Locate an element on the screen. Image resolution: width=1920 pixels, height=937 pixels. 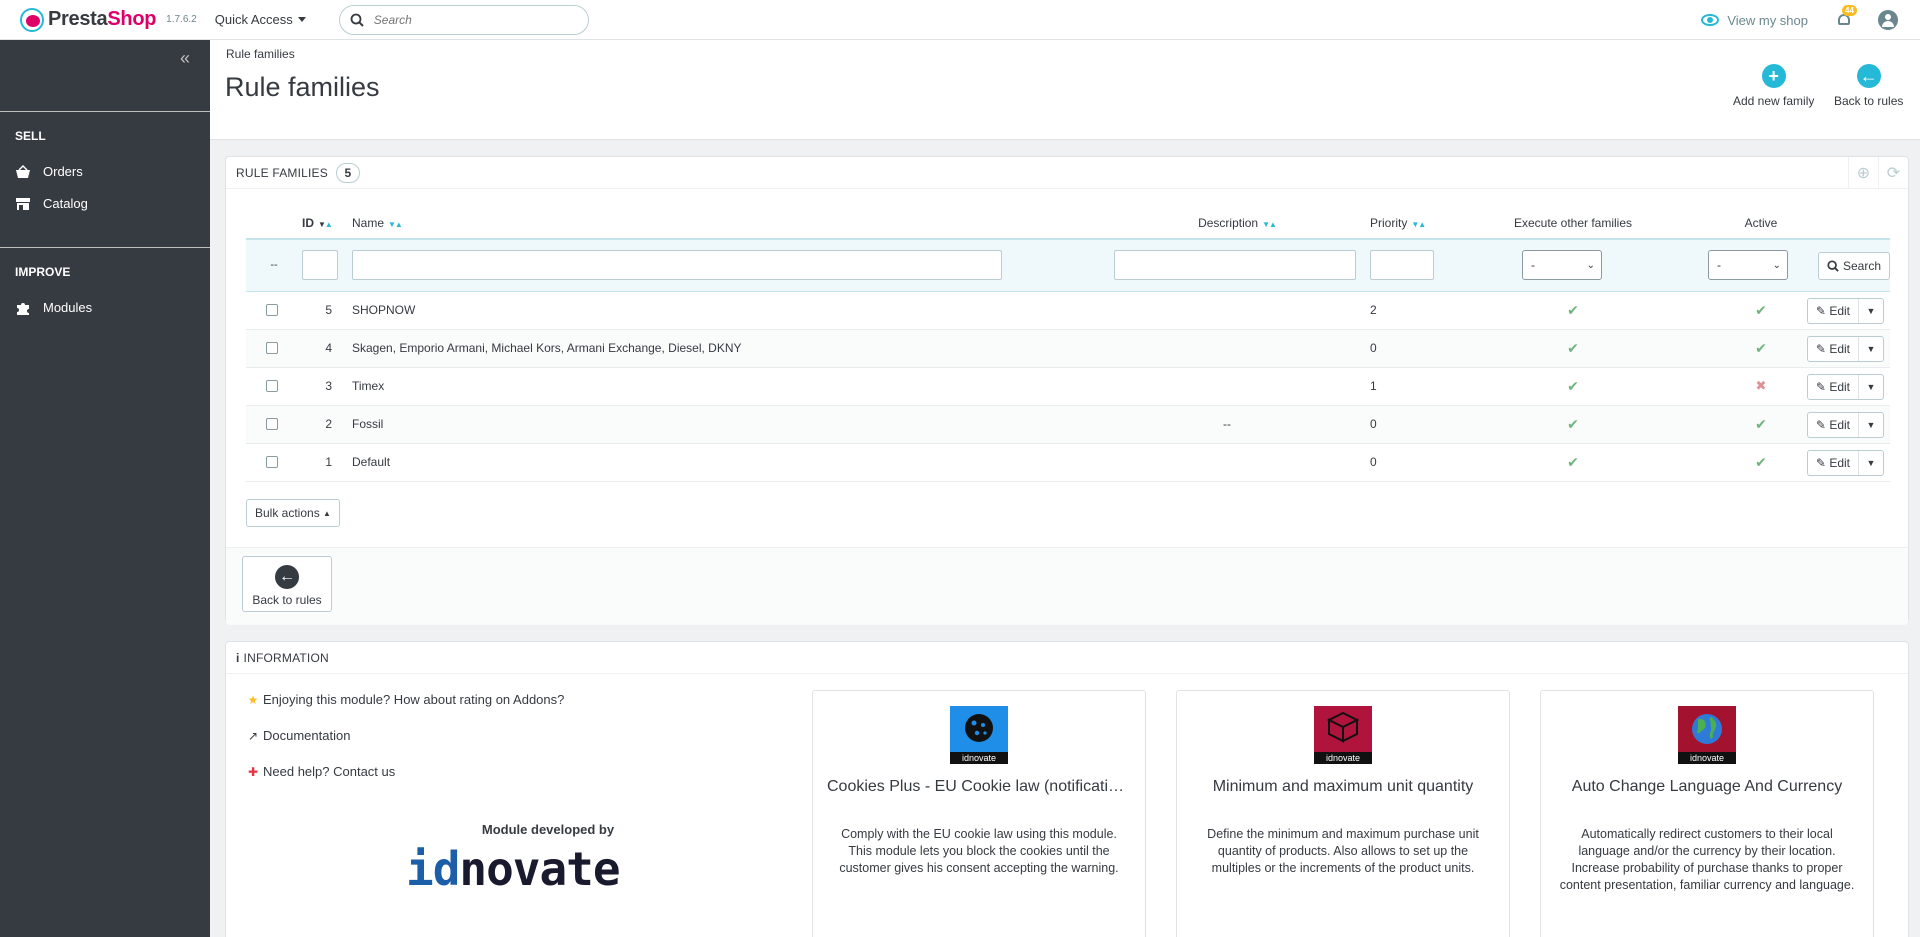
cross-icon: ✖ is located at coordinates (1761, 385).